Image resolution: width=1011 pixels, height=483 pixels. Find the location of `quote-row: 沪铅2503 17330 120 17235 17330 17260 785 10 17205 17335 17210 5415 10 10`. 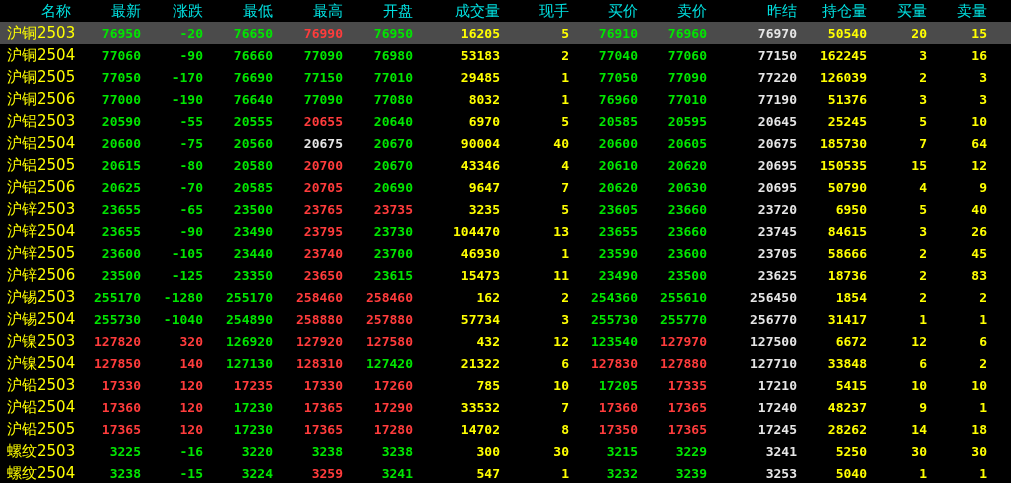

quote-row: 沪铅2503 17330 120 17235 17330 17260 785 10 17205 17335 17210 5415 10 10 is located at coordinates (505, 385).